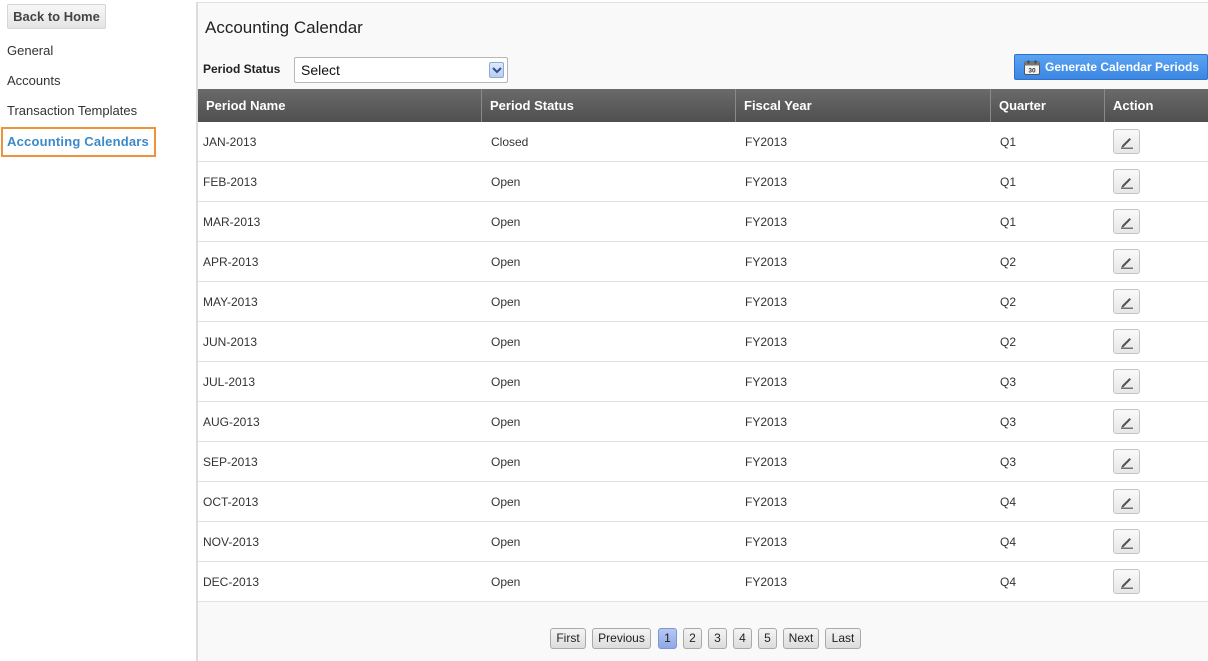 The image size is (1208, 661). What do you see at coordinates (230, 342) in the screenshot?
I see `cell-period-name: JUN-2013` at bounding box center [230, 342].